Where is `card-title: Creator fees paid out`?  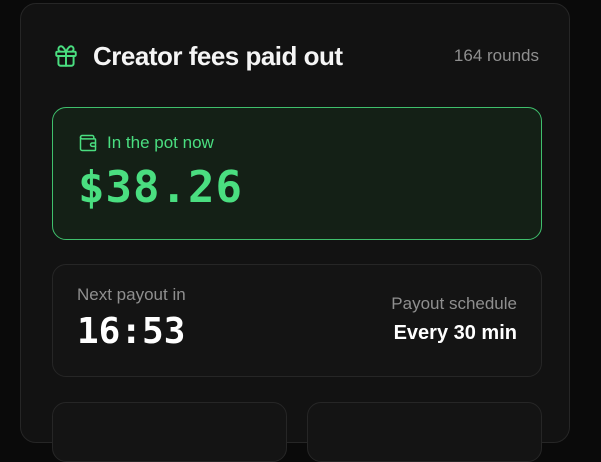 card-title: Creator fees paid out is located at coordinates (218, 55).